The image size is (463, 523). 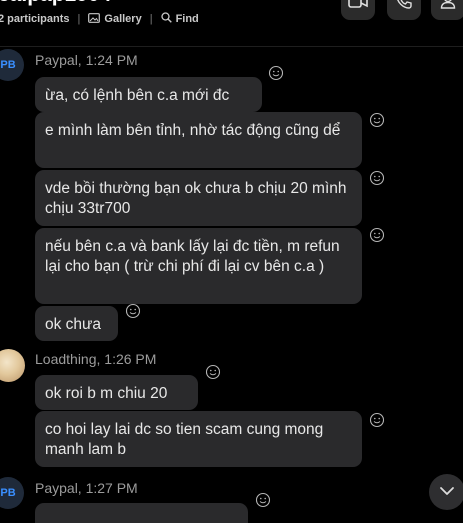 I want to click on sender-name-time: Paypal, 1:24 PM, so click(x=86, y=60).